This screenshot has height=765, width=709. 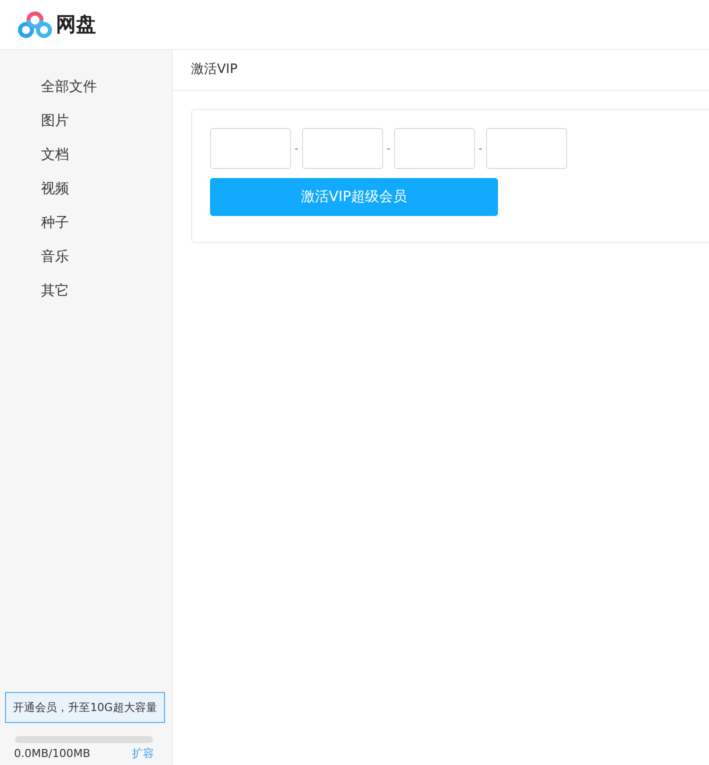 I want to click on page-title: 激活VIP, so click(x=441, y=70).